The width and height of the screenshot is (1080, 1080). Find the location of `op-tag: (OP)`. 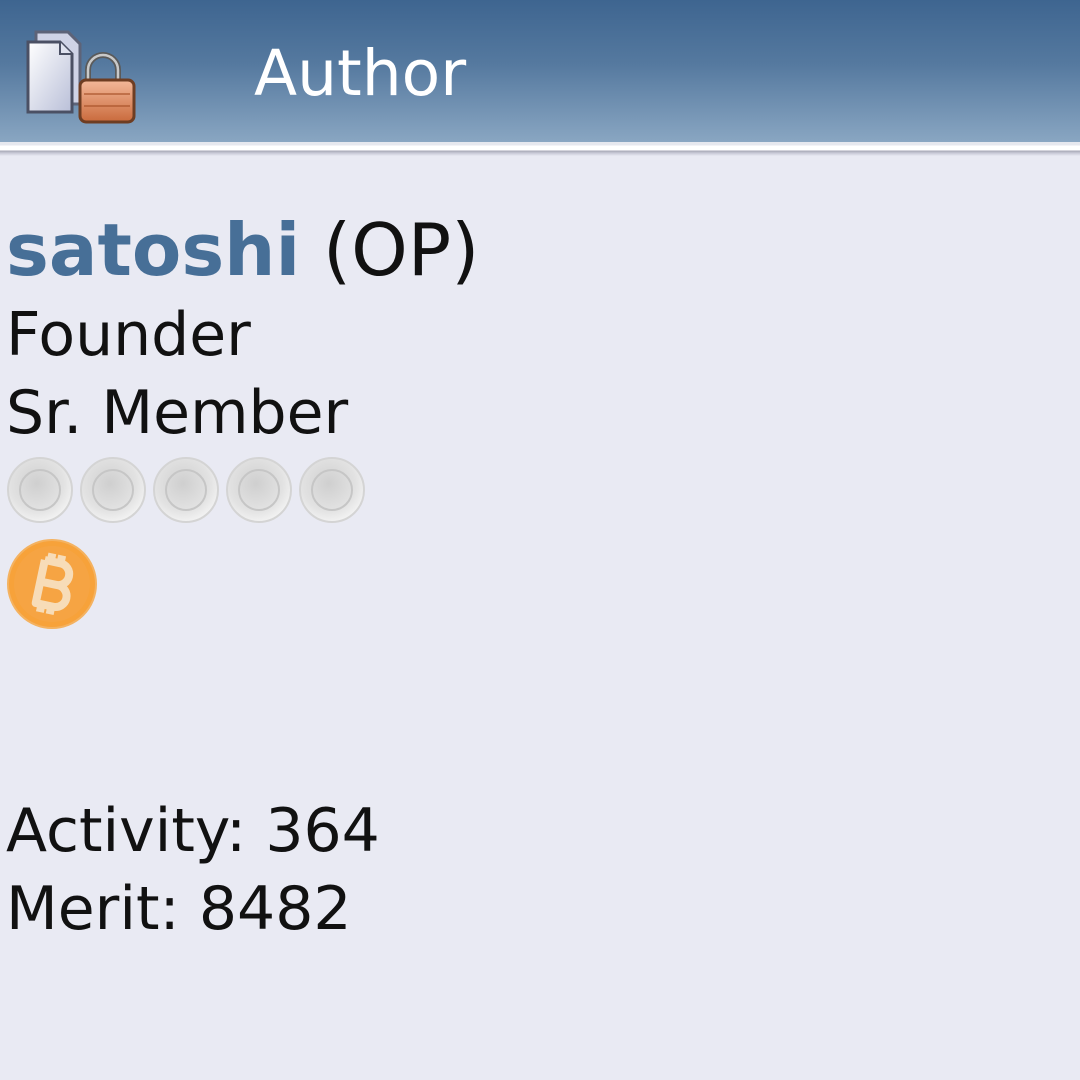

op-tag: (OP) is located at coordinates (401, 250).